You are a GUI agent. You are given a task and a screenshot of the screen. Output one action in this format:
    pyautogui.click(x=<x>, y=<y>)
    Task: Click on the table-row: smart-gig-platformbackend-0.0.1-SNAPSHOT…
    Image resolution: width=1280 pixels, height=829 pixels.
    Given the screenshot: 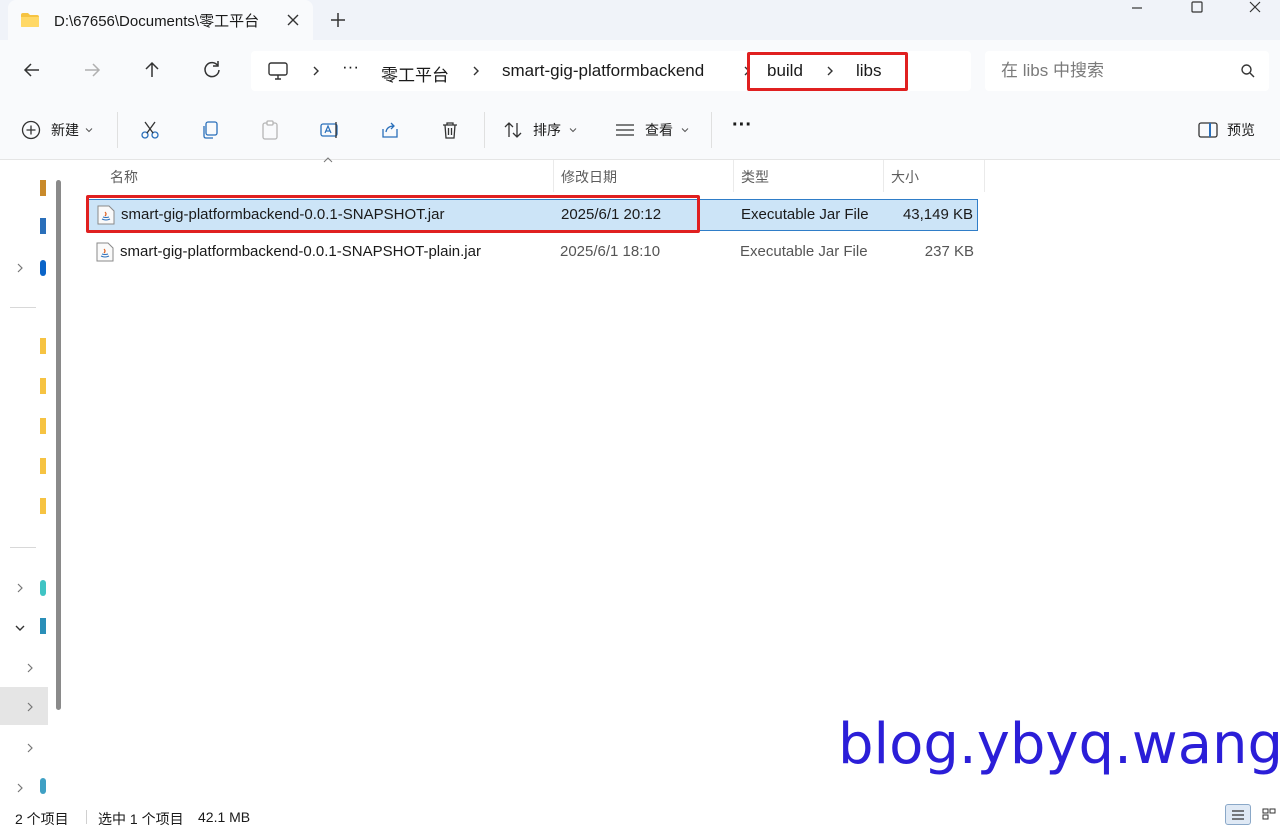 What is the action you would take?
    pyautogui.click(x=533, y=253)
    